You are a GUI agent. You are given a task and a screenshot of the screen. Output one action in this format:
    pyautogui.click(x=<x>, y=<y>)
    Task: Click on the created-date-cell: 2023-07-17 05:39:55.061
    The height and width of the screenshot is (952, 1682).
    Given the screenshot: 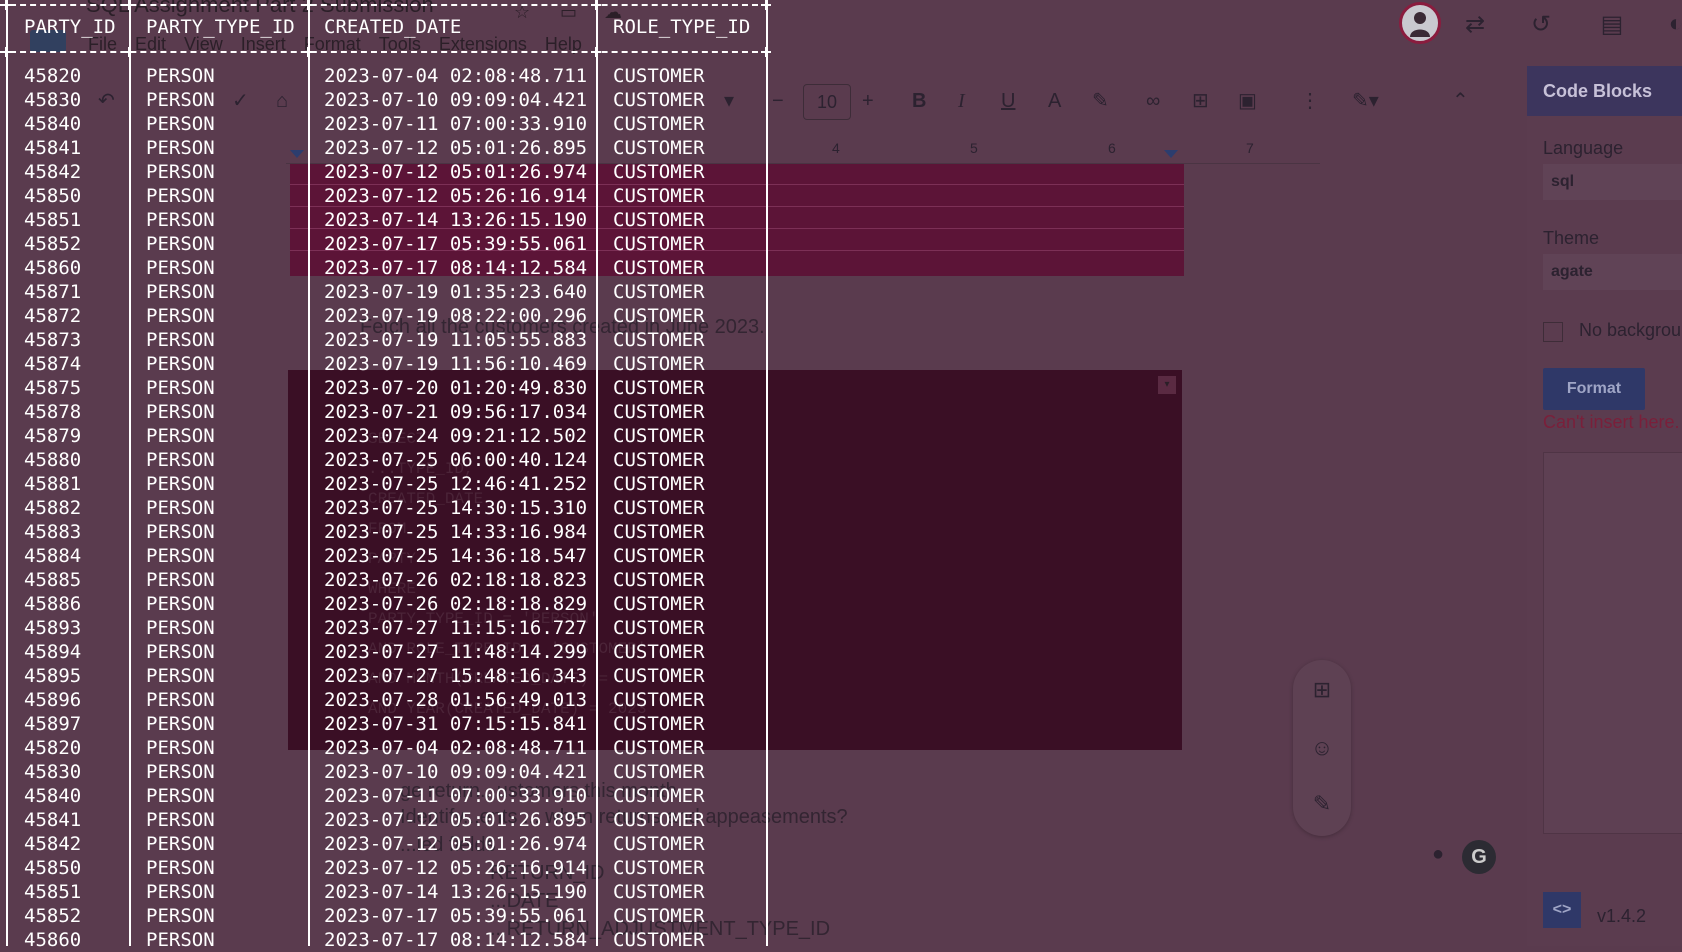 What is the action you would take?
    pyautogui.click(x=456, y=916)
    